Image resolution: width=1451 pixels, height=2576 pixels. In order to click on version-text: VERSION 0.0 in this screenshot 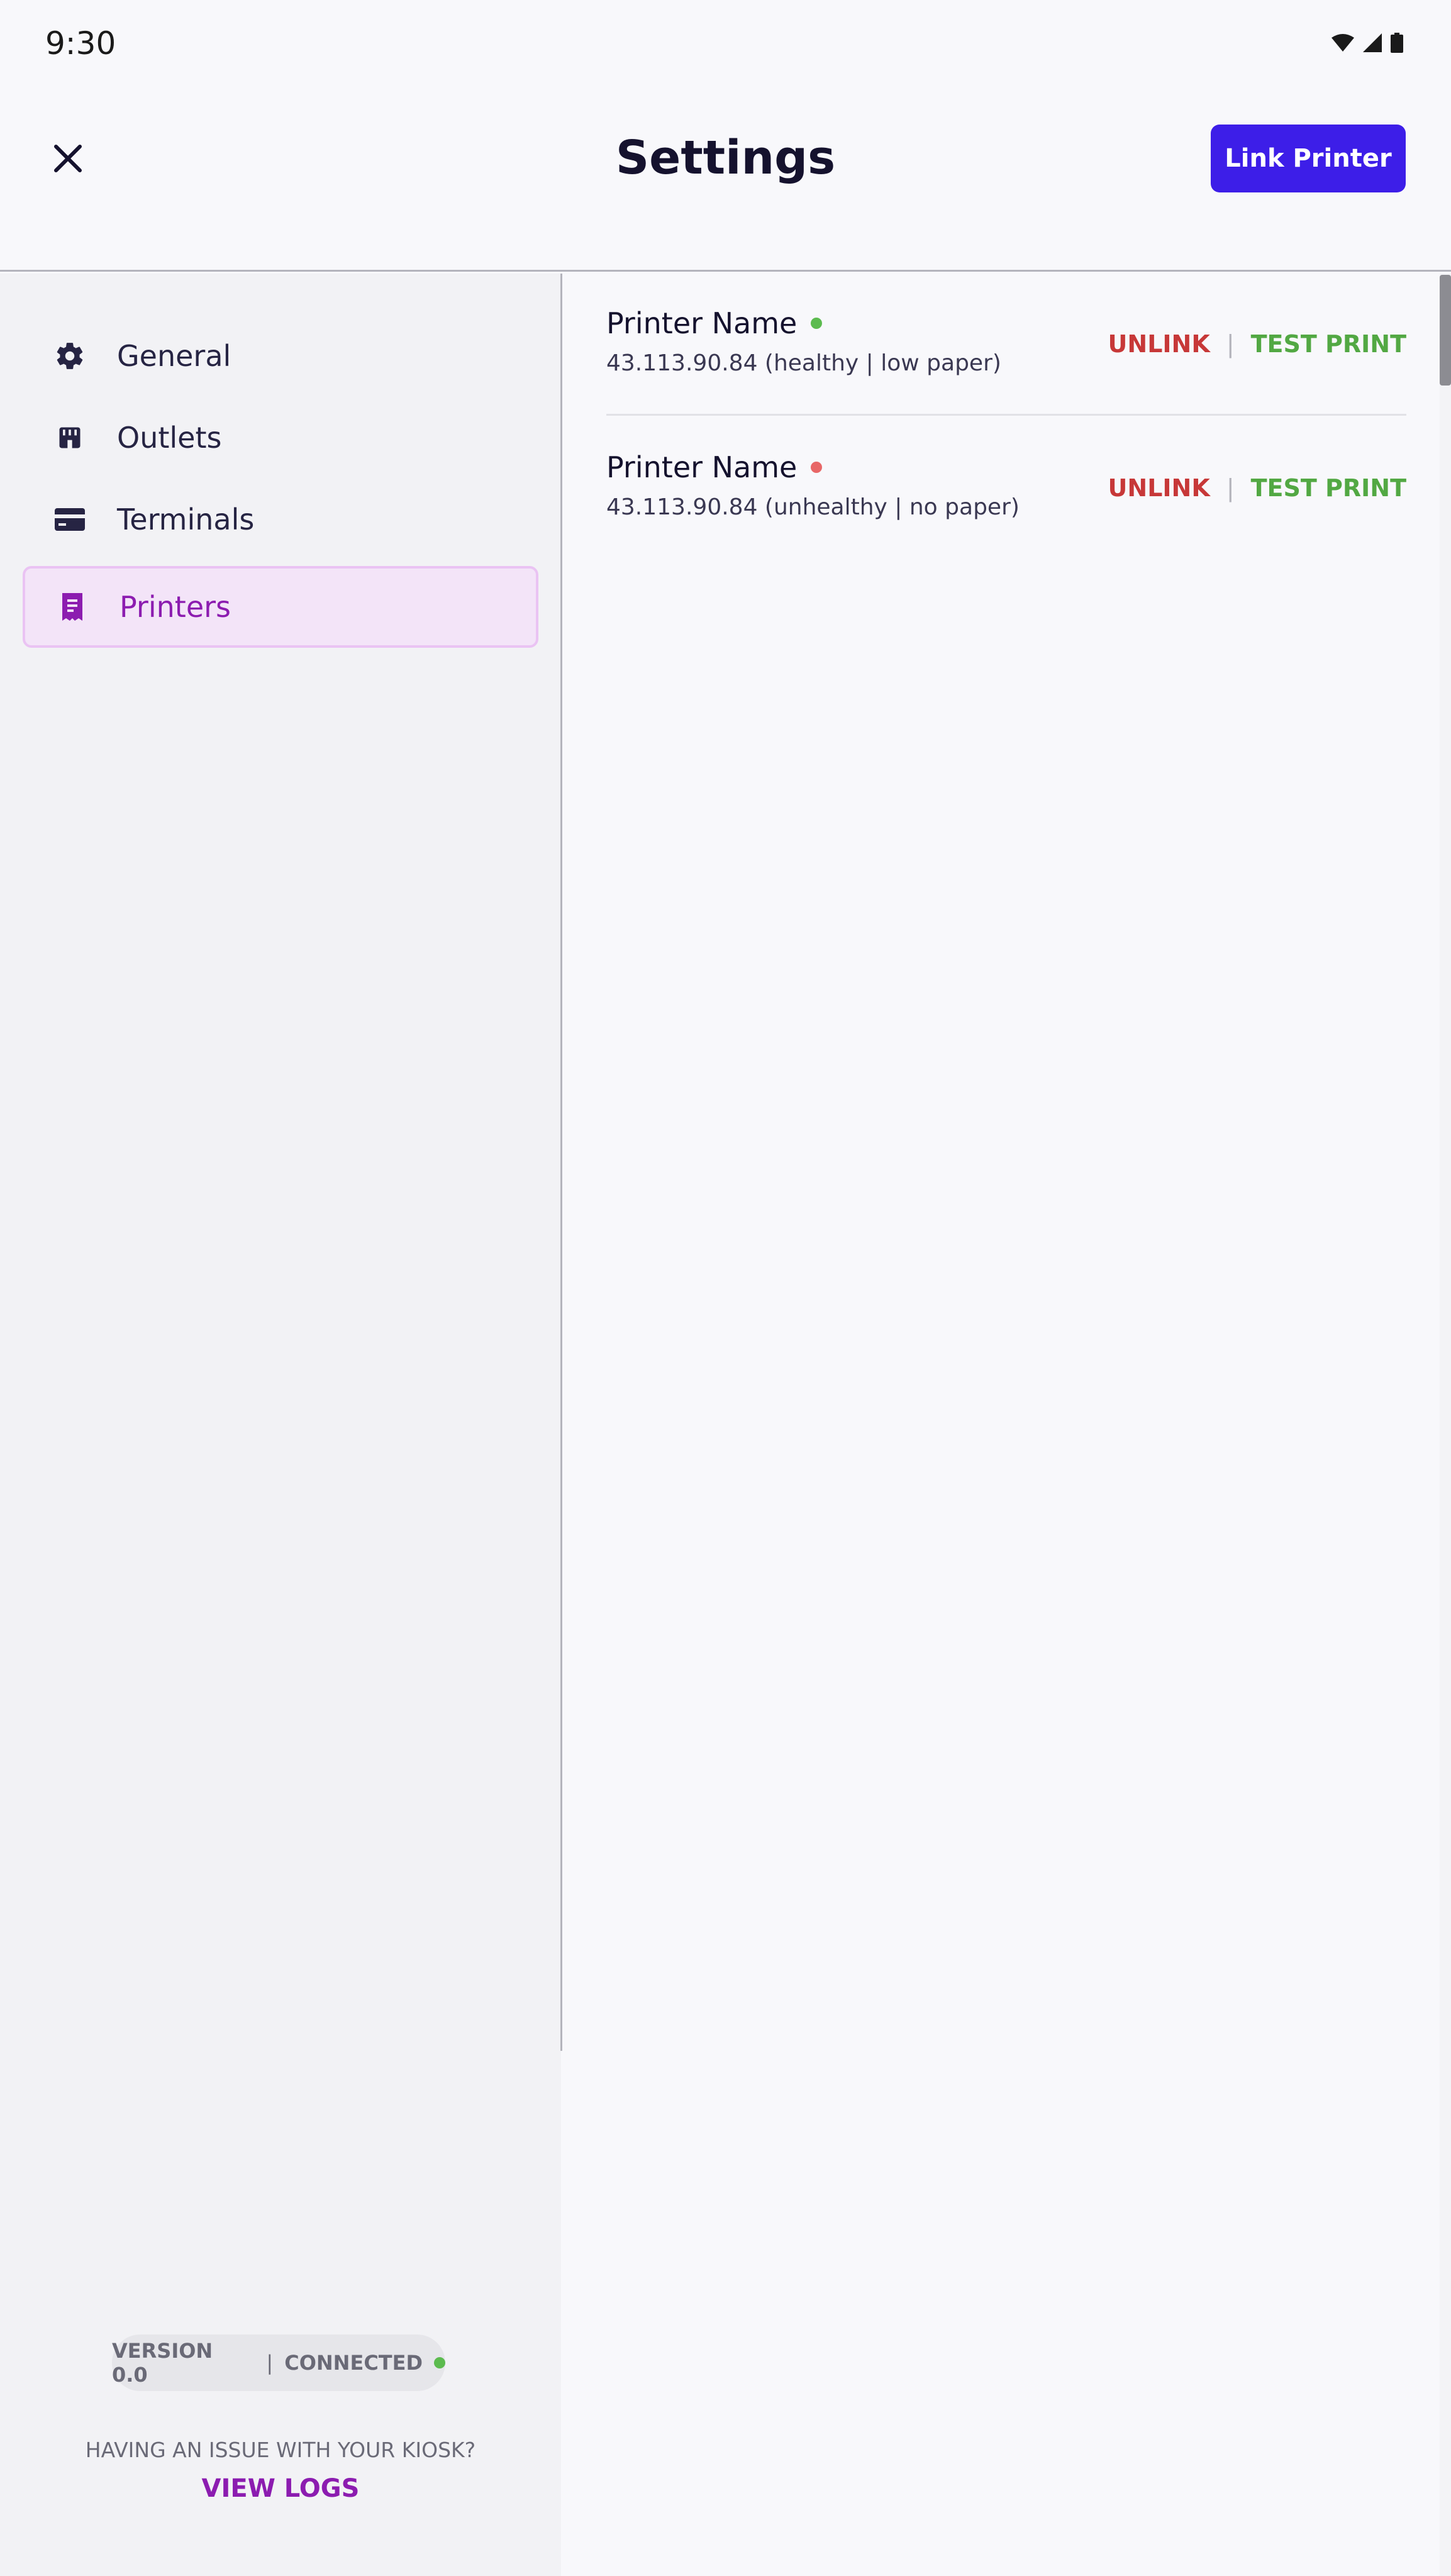, I will do `click(162, 2363)`.